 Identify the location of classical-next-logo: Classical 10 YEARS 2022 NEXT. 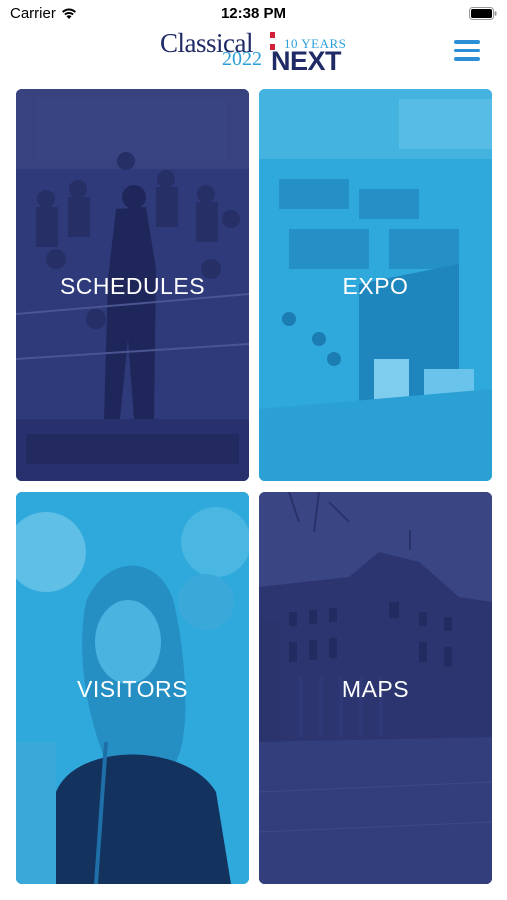
(260, 53).